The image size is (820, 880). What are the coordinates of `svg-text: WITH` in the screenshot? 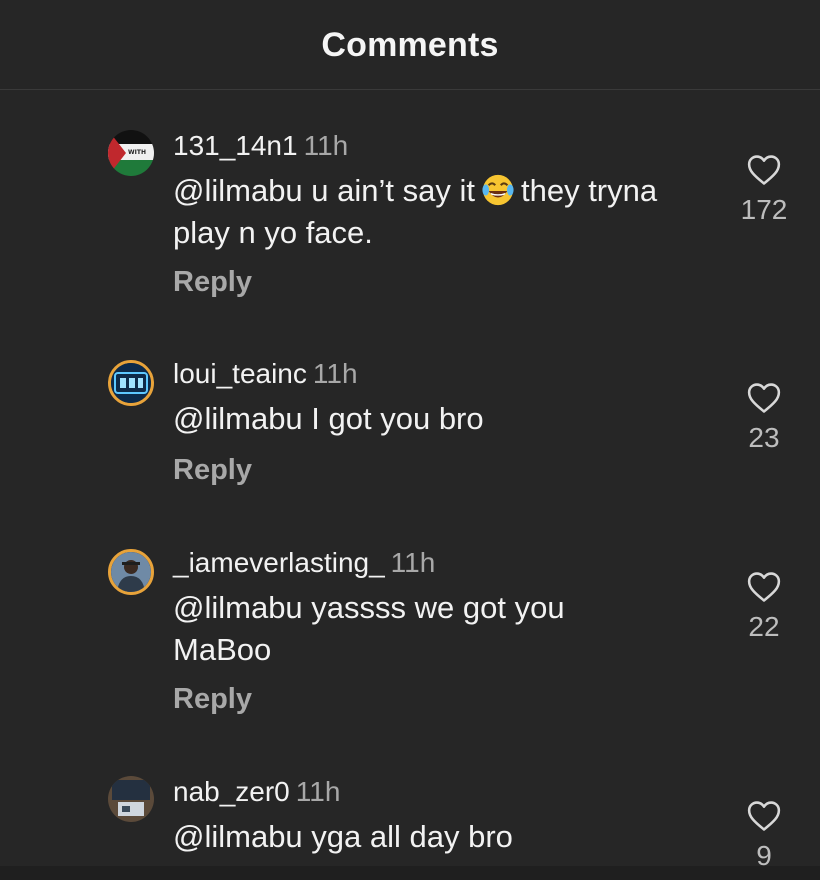 It's located at (137, 152).